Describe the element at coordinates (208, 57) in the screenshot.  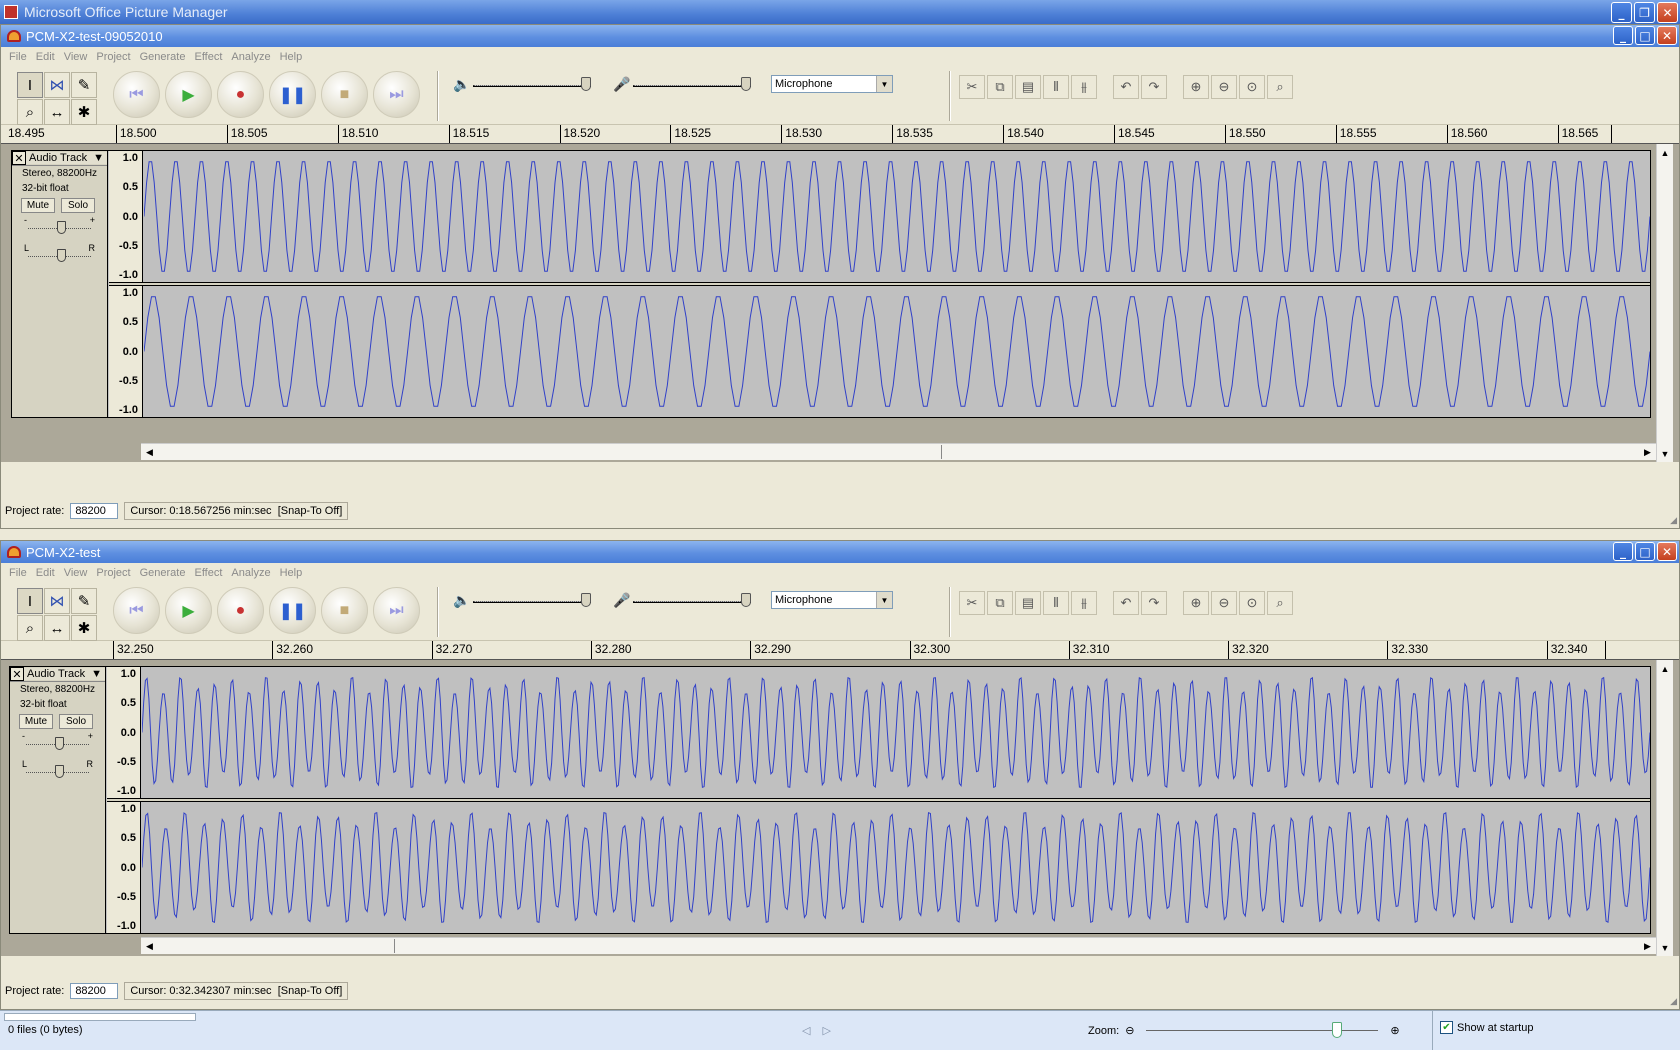
I see `menu-effect: Effect` at that location.